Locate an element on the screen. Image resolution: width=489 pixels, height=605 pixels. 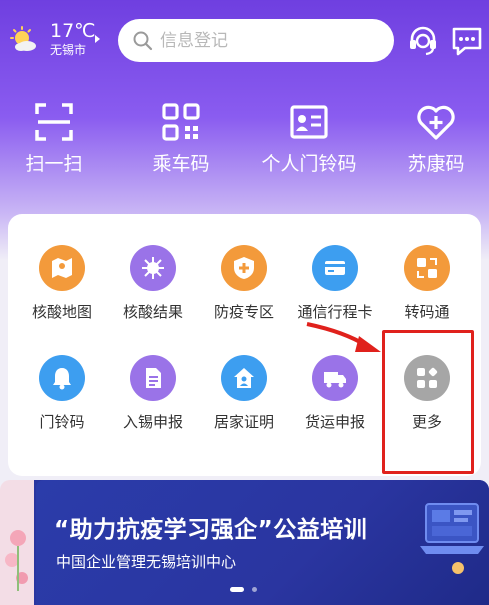
service-transfer-code: 转码通 is located at coordinates (427, 283).